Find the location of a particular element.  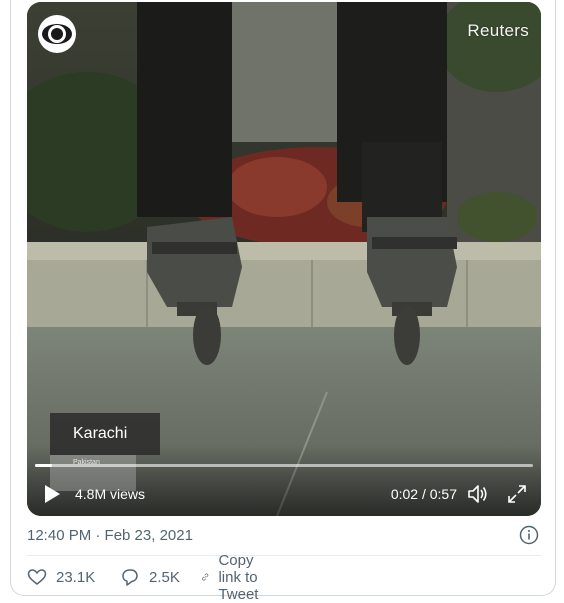

location-label: Karachi is located at coordinates (105, 434).